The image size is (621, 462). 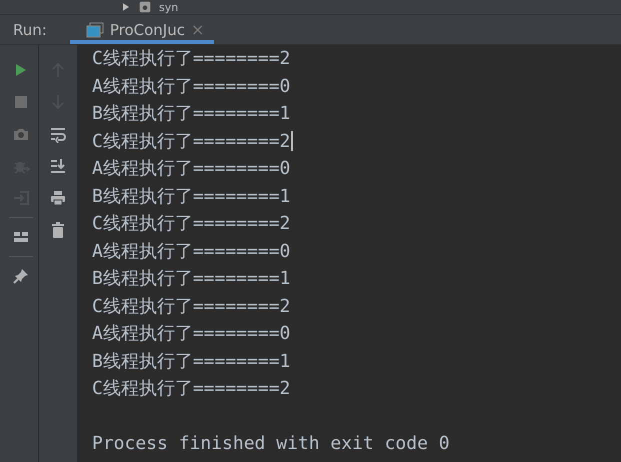 I want to click on tree-label: syn, so click(x=168, y=7).